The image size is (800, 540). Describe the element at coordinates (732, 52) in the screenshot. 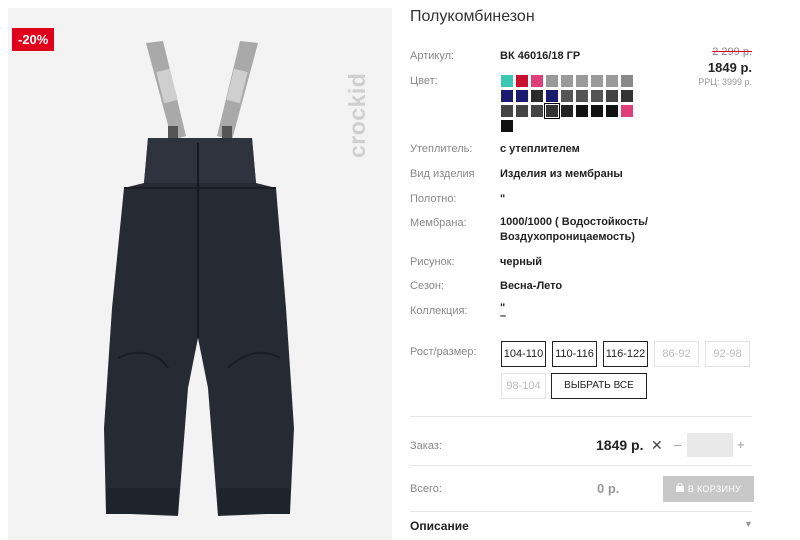

I see `old-price: 2 299 р.` at that location.